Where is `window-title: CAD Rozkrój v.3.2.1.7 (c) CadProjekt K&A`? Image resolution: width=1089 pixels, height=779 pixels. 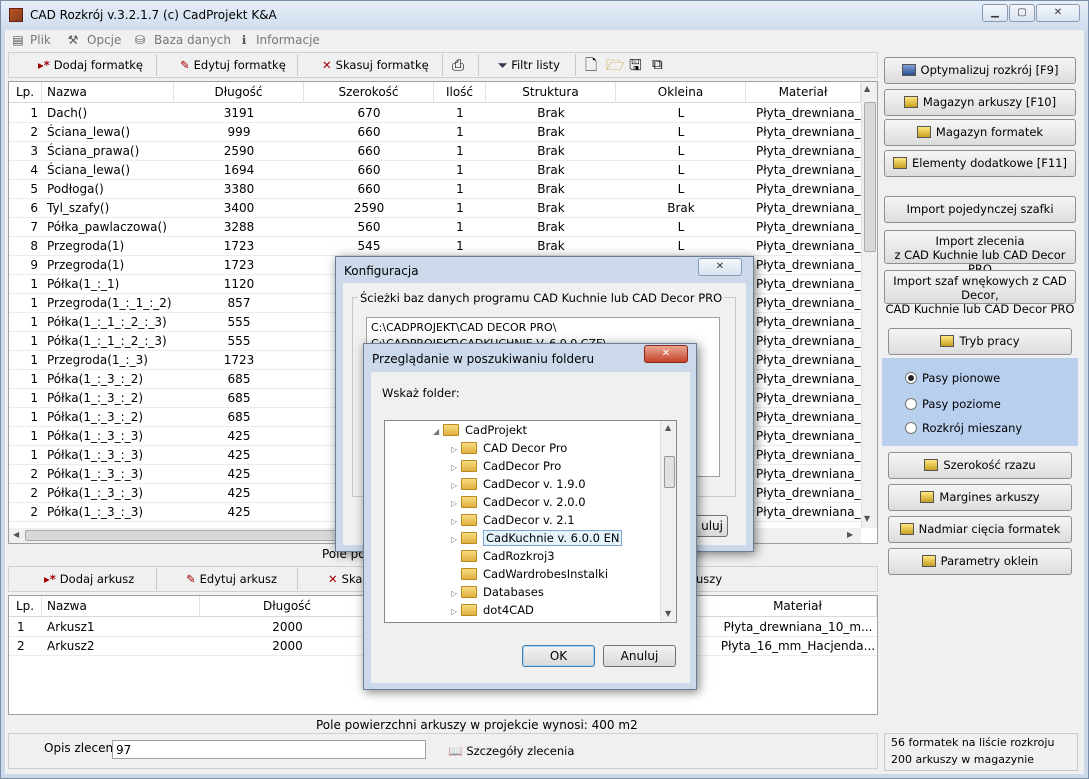
window-title: CAD Rozkrój v.3.2.1.7 (c) CadProjekt K&A is located at coordinates (153, 15).